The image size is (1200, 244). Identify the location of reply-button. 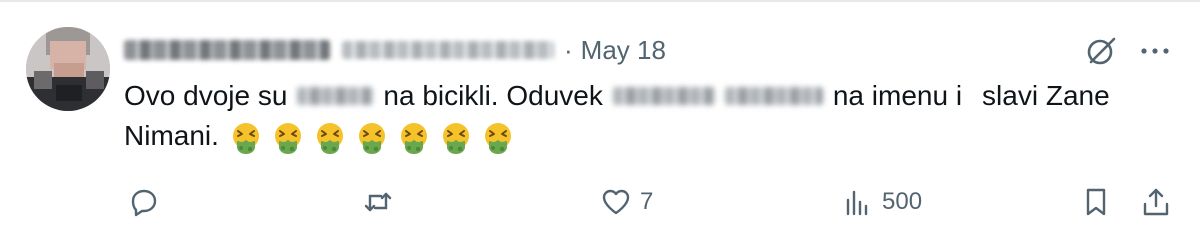
(148, 202).